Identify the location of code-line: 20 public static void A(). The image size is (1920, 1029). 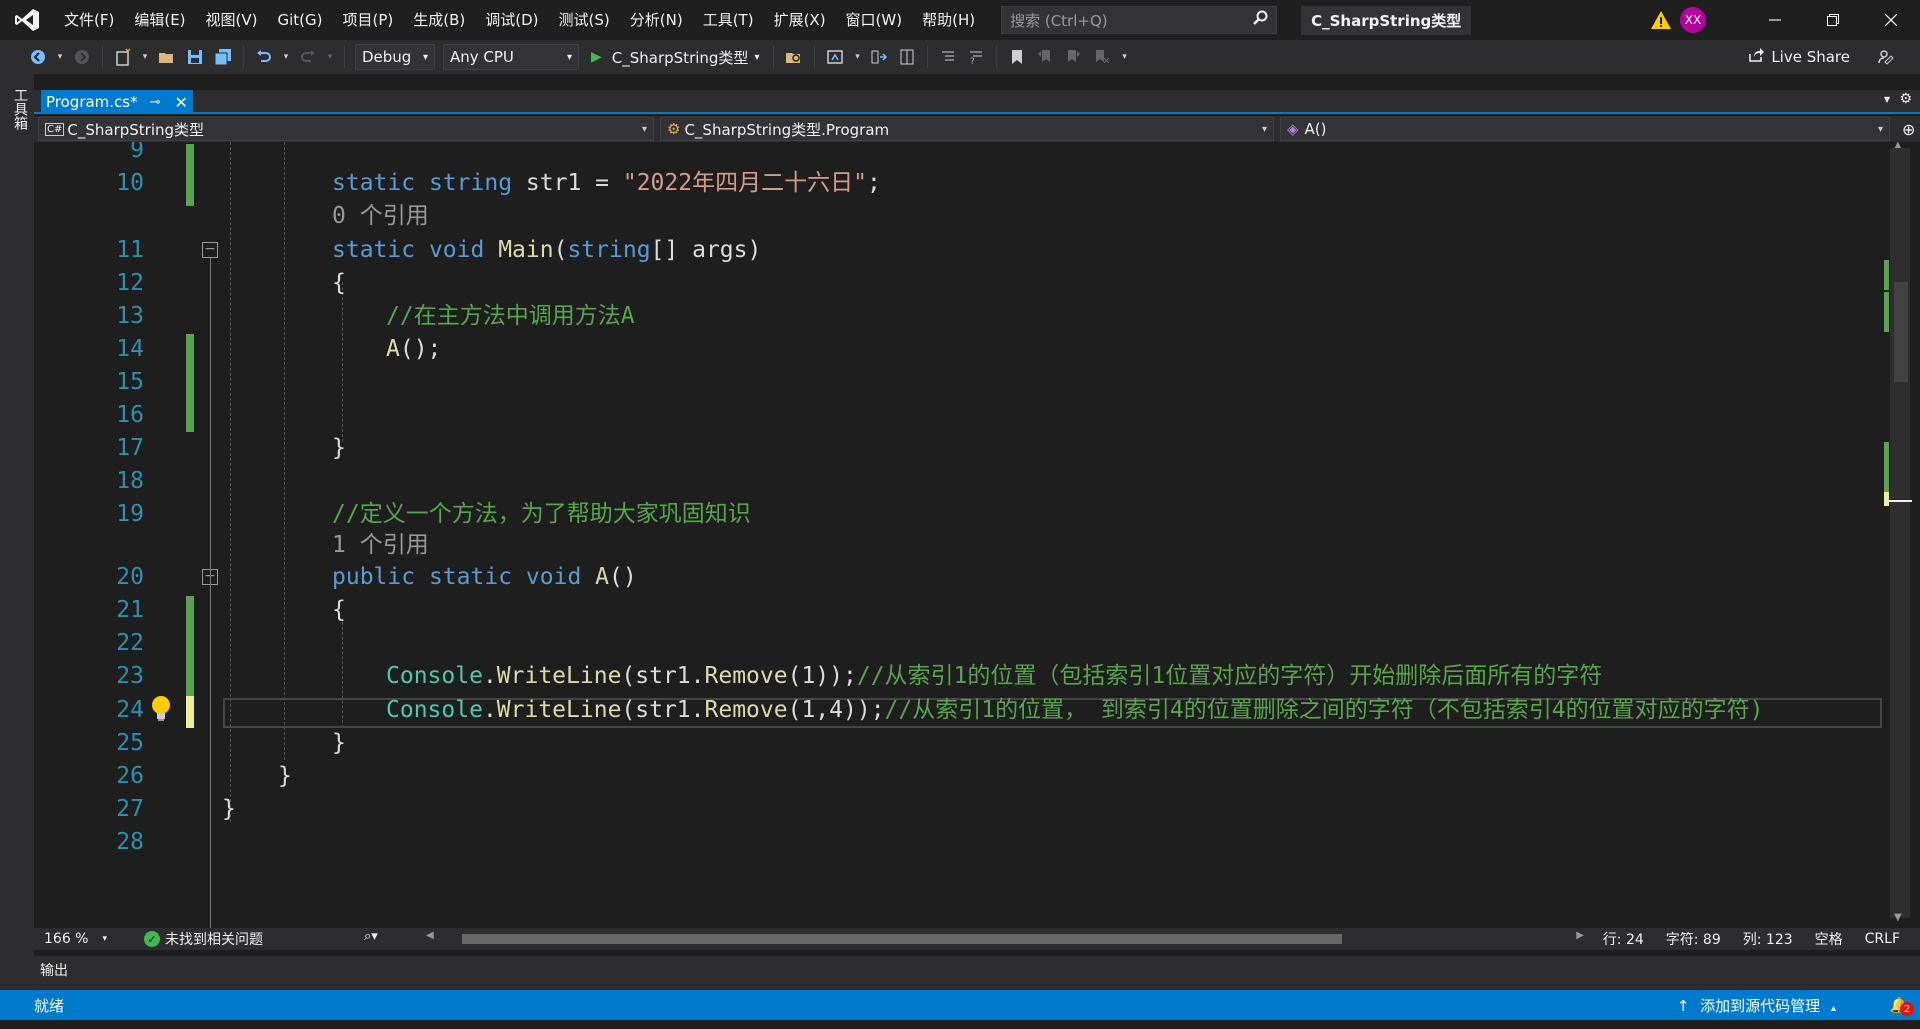
(979, 577).